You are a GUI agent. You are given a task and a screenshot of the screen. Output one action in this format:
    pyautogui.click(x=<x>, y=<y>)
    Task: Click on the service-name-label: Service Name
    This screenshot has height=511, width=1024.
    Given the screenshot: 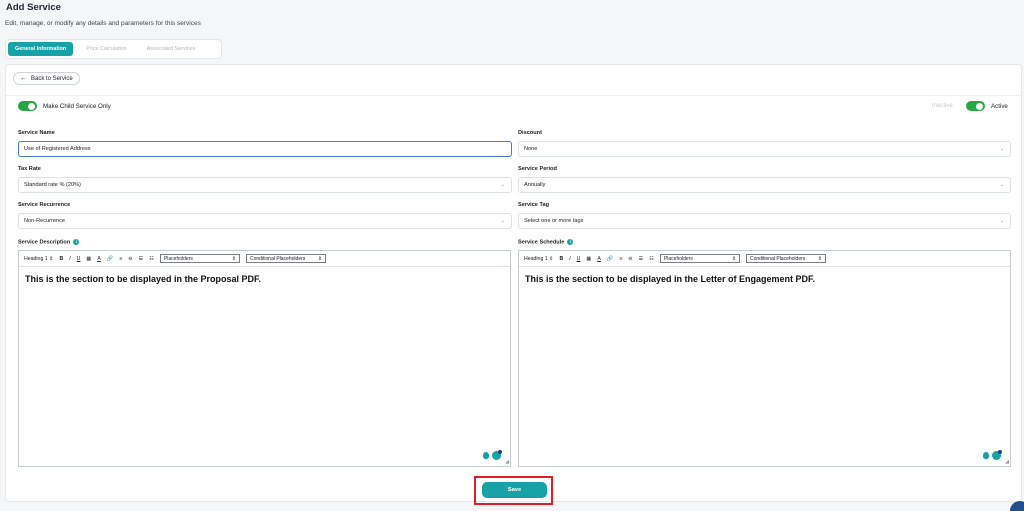 What is the action you would take?
    pyautogui.click(x=36, y=133)
    